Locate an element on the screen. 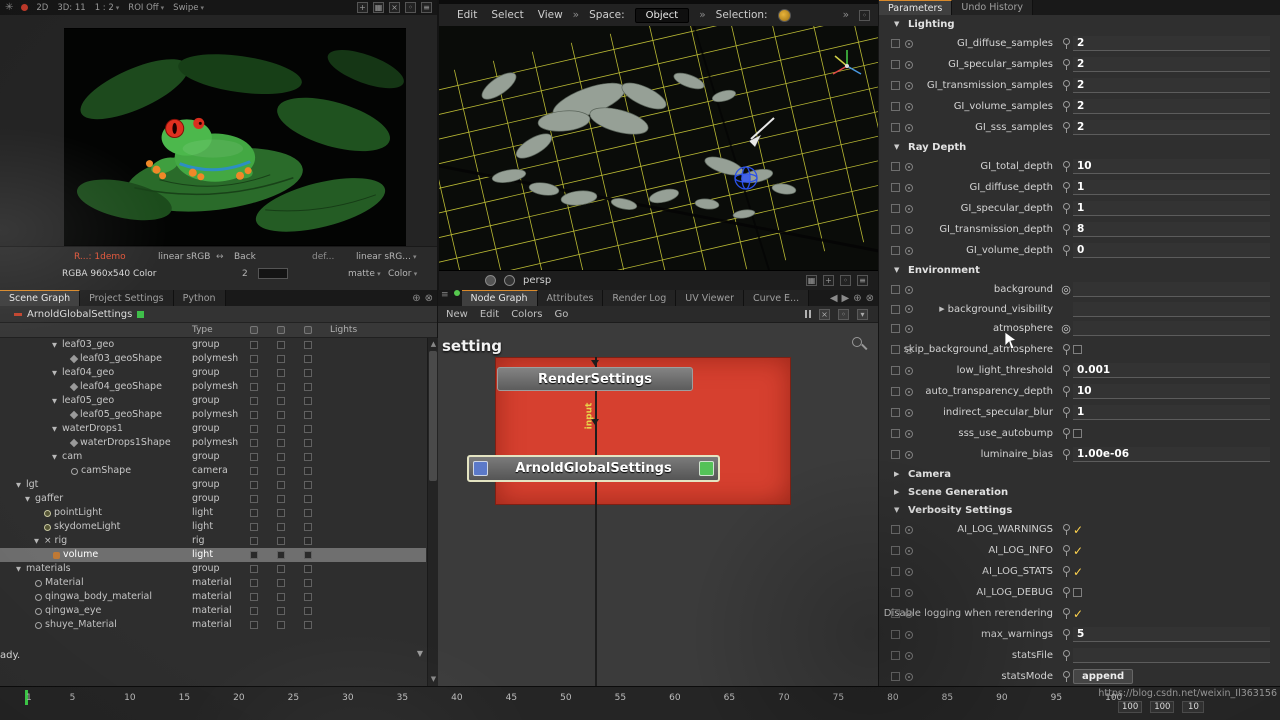  scenegraph-row-rig: ▼ × rig rig is located at coordinates (213, 541).